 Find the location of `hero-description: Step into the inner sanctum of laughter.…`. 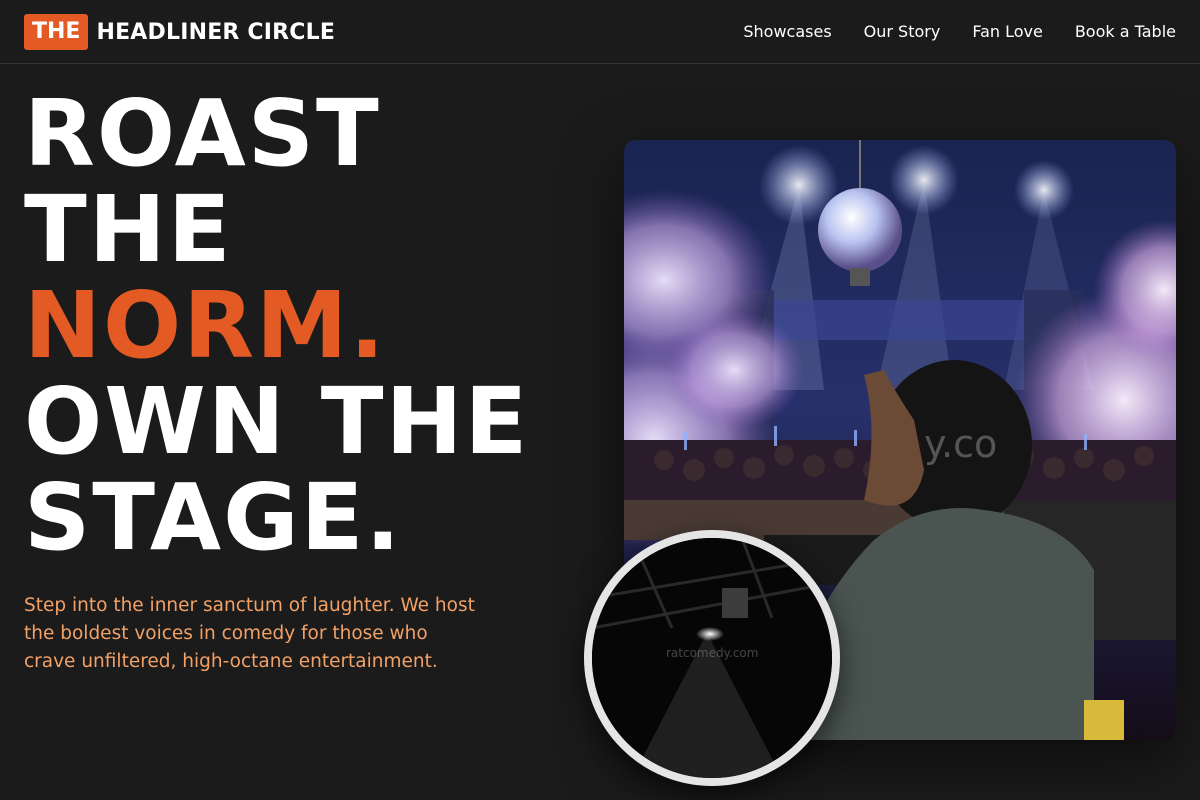

hero-description: Step into the inner sanctum of laughter.… is located at coordinates (249, 633).